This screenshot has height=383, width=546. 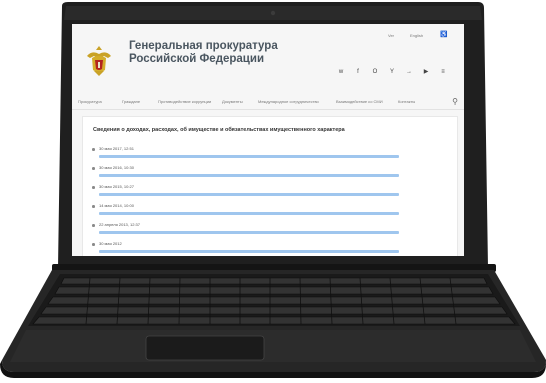 What do you see at coordinates (273, 13) in the screenshot?
I see `webcam-icon` at bounding box center [273, 13].